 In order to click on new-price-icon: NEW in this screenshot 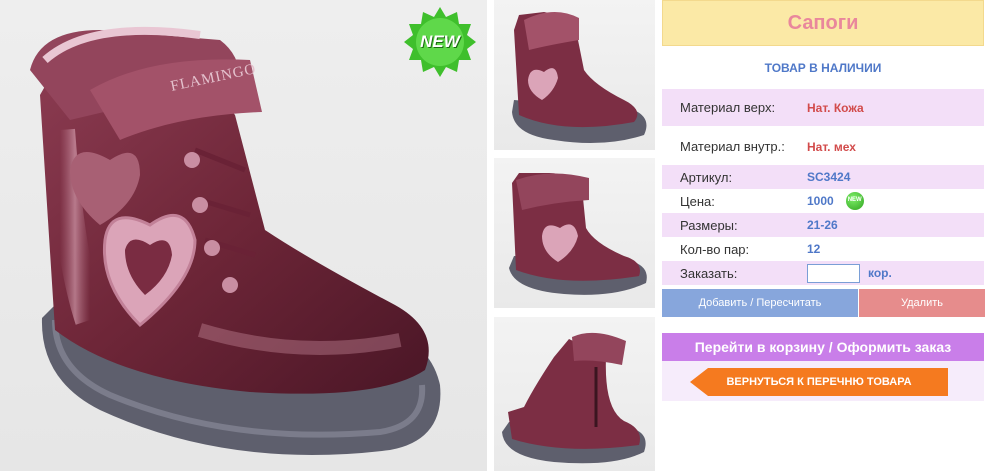, I will do `click(854, 201)`.